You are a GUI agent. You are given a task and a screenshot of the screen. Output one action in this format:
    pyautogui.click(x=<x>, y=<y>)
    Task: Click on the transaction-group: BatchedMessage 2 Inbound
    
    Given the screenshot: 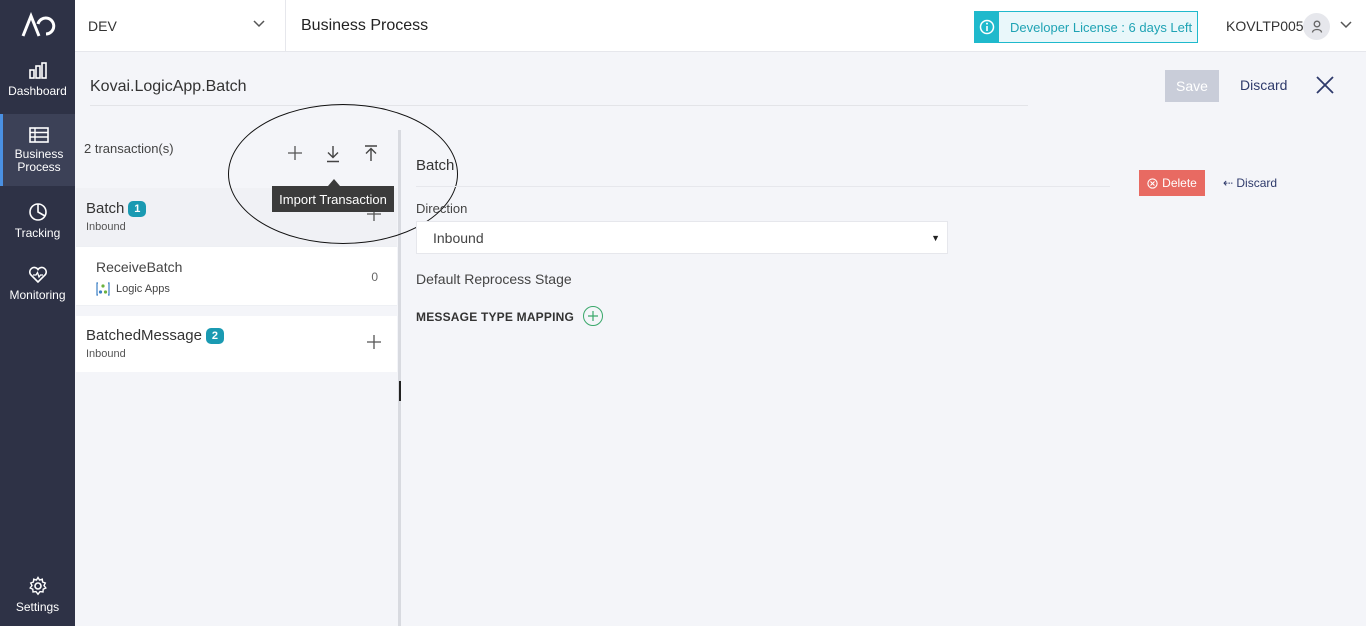 What is the action you would take?
    pyautogui.click(x=236, y=344)
    